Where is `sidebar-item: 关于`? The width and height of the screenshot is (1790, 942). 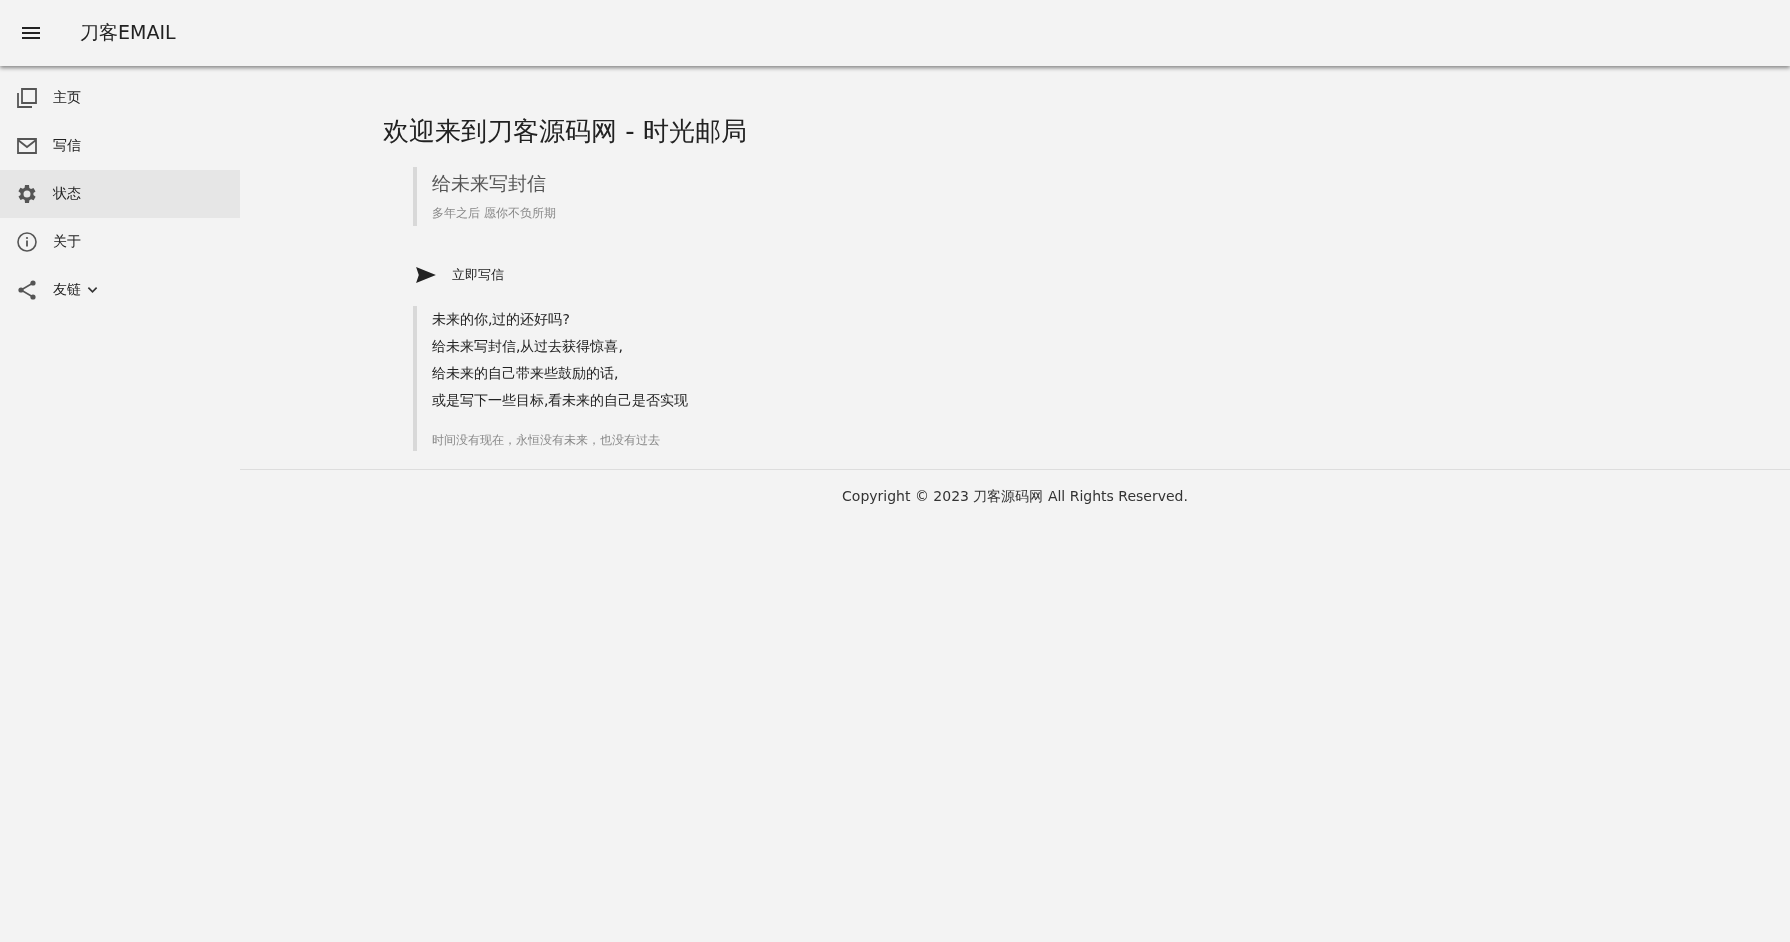 sidebar-item: 关于 is located at coordinates (120, 242).